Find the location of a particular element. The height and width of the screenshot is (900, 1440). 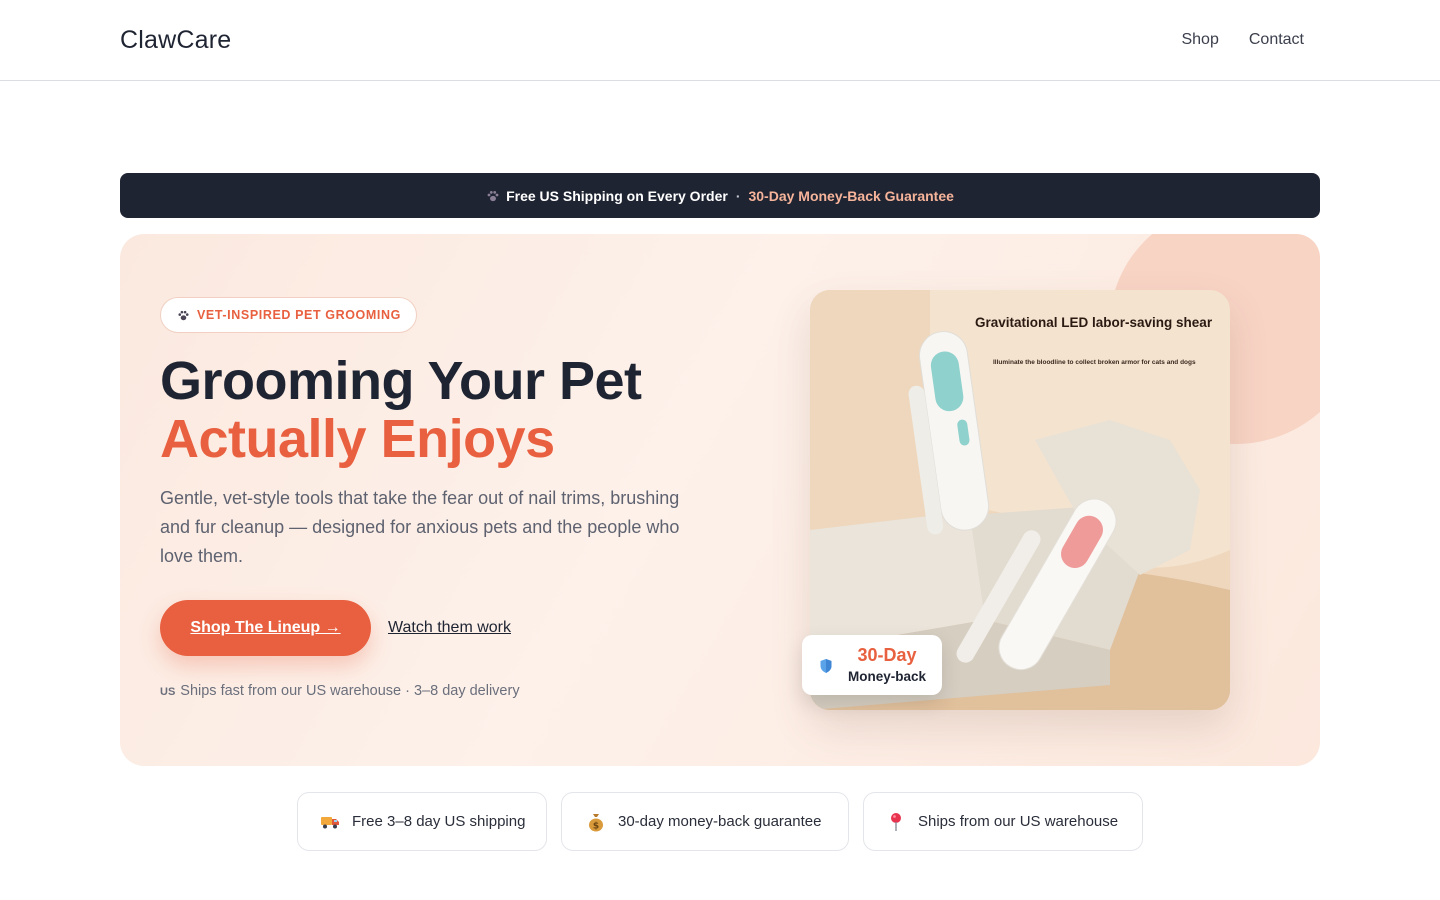

money-back-badge: 30-Day Money-back is located at coordinates (872, 665).